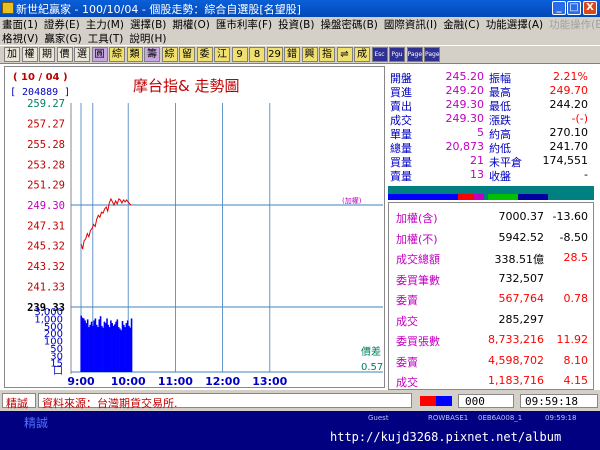 The image size is (600, 450). Describe the element at coordinates (576, 360) in the screenshot. I see `stats-change: 8.10` at that location.